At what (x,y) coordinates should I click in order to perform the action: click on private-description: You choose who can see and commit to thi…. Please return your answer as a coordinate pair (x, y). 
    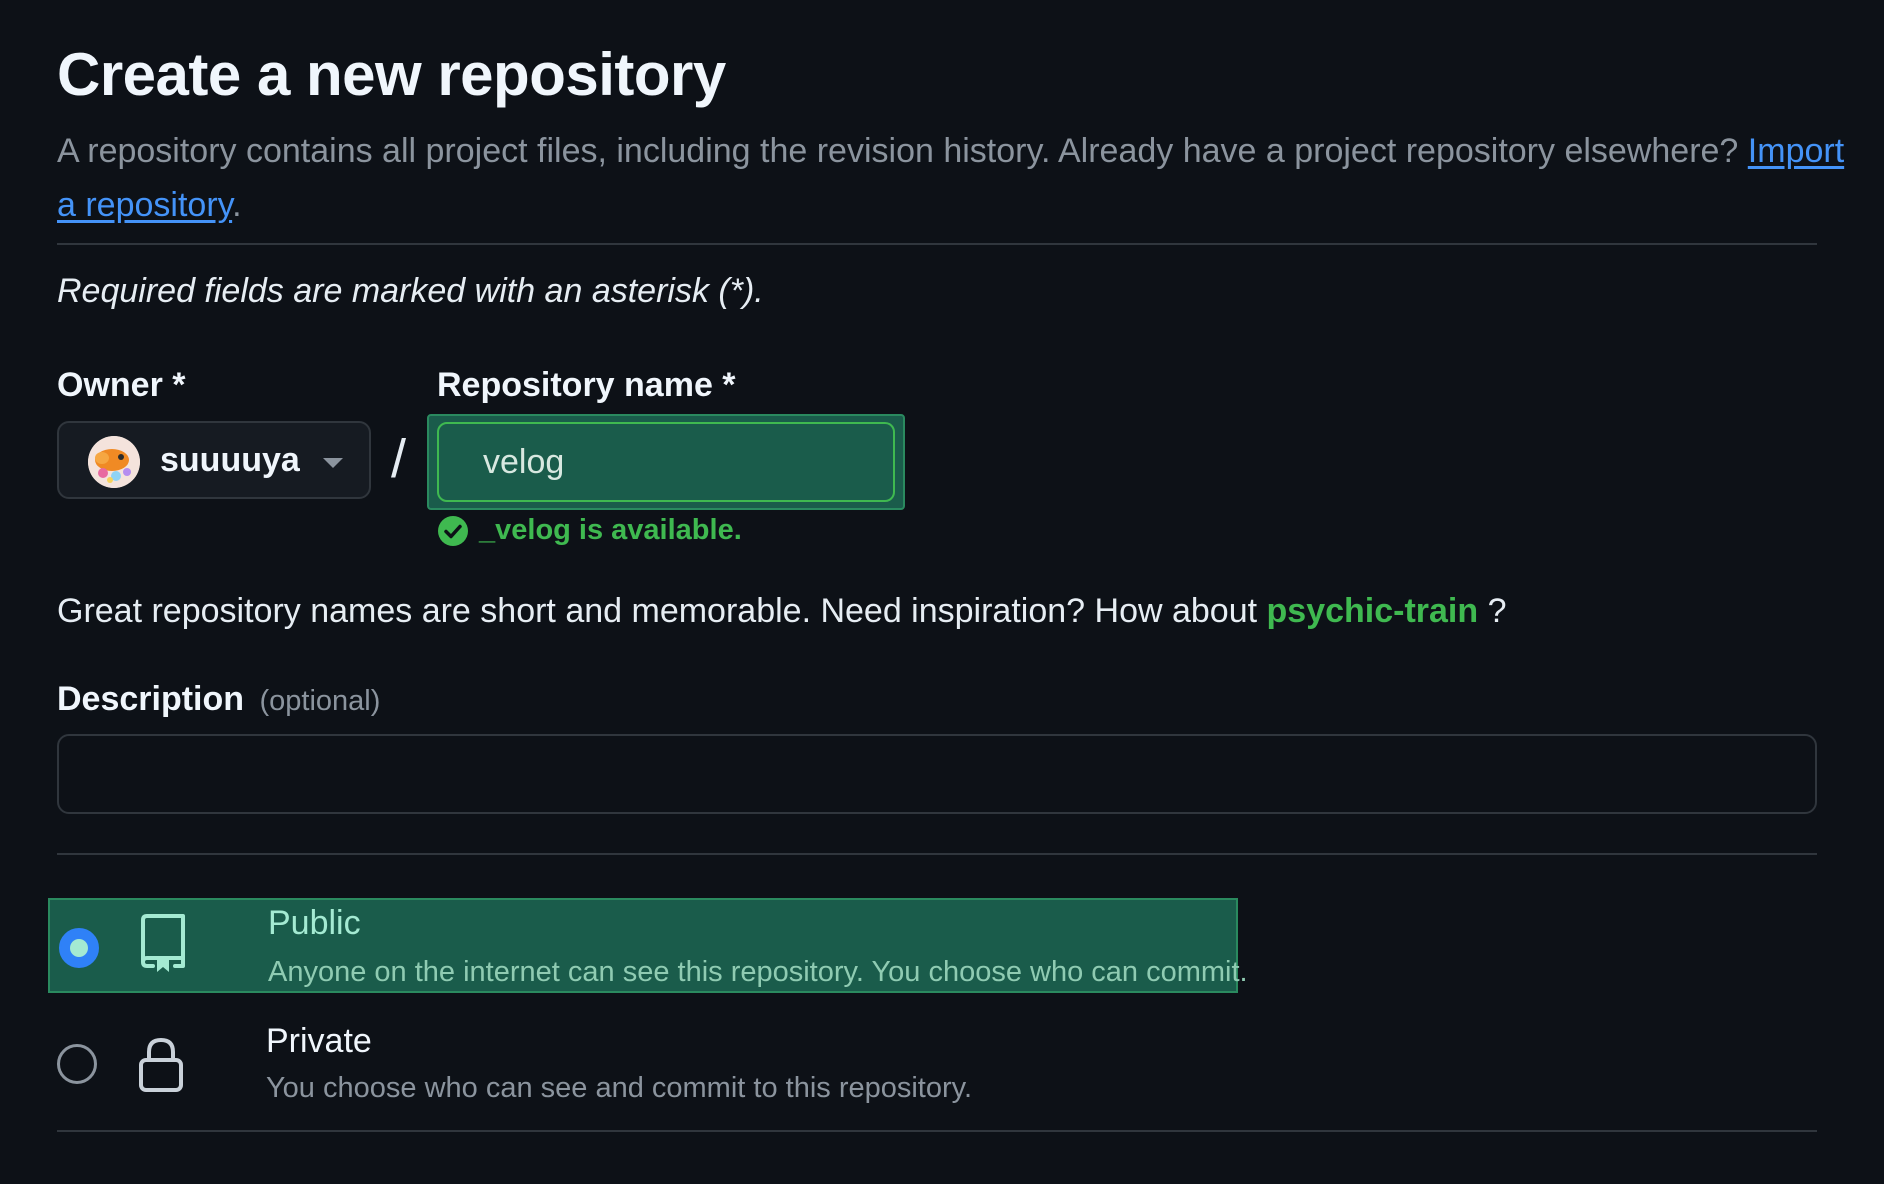
    Looking at the image, I should click on (619, 1088).